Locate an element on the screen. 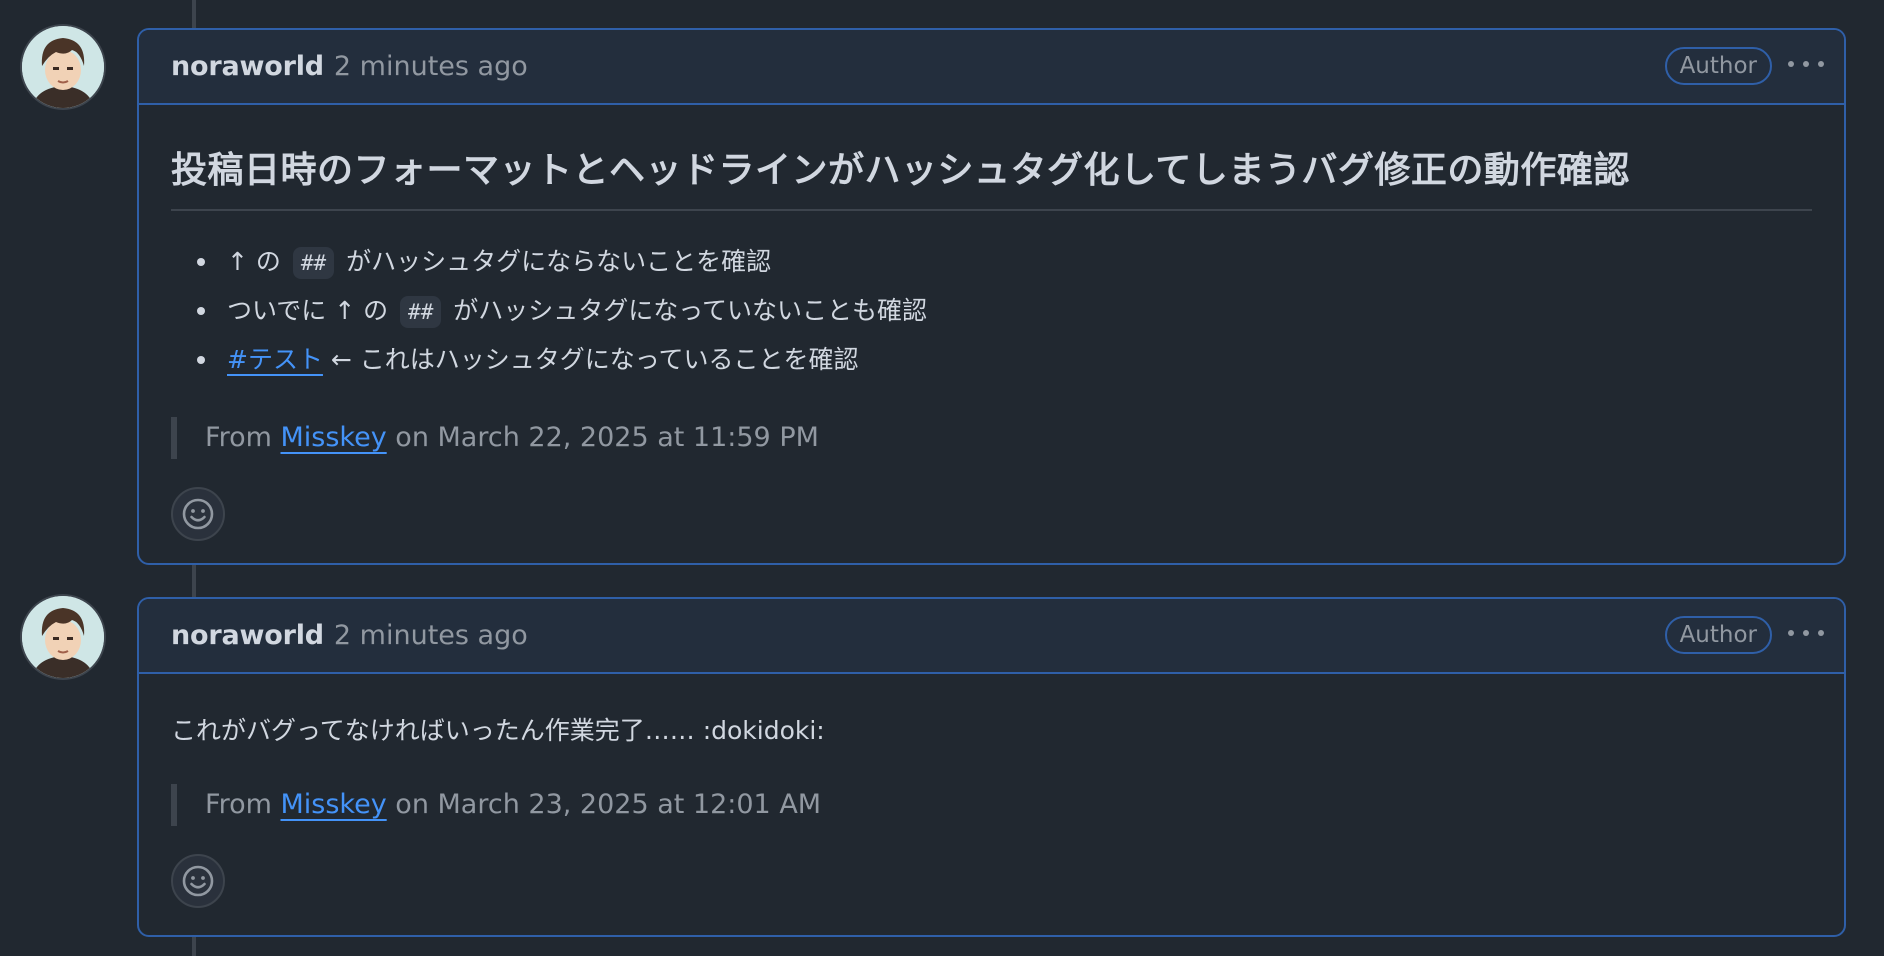 Image resolution: width=1884 pixels, height=956 pixels. list-item-text: ← これはハッシュタグになっていることを確認 is located at coordinates (594, 359).